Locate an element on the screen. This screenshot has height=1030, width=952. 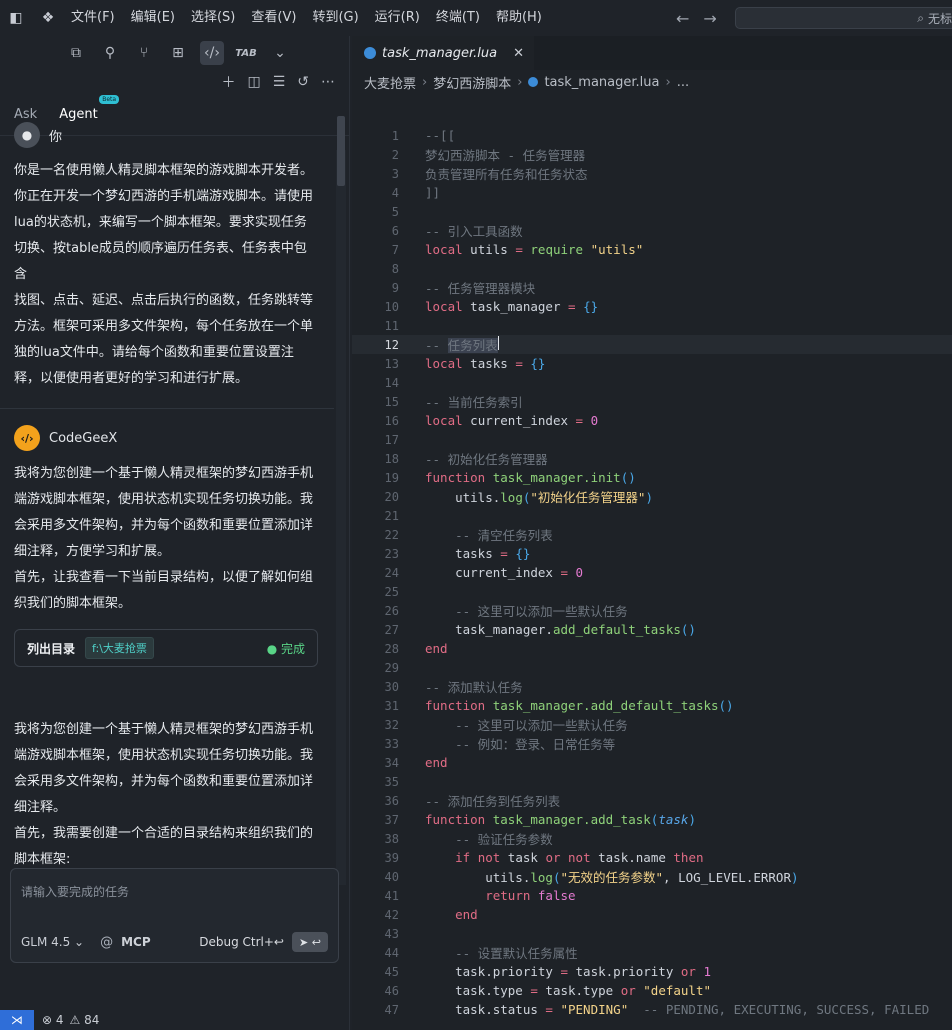
forward-arrow-icon: → is located at coordinates (709, 18).